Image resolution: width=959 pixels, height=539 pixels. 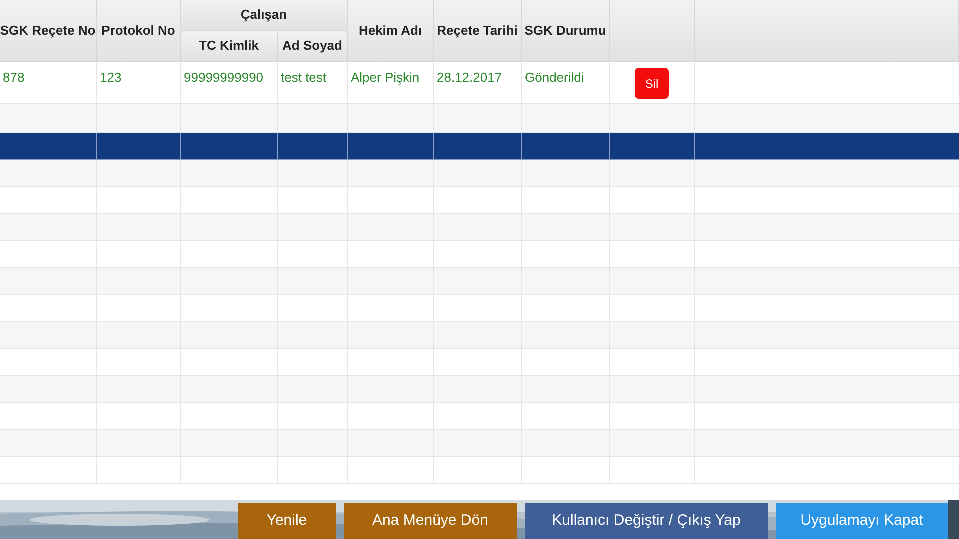 What do you see at coordinates (287, 521) in the screenshot?
I see `footer-button: Yenile` at bounding box center [287, 521].